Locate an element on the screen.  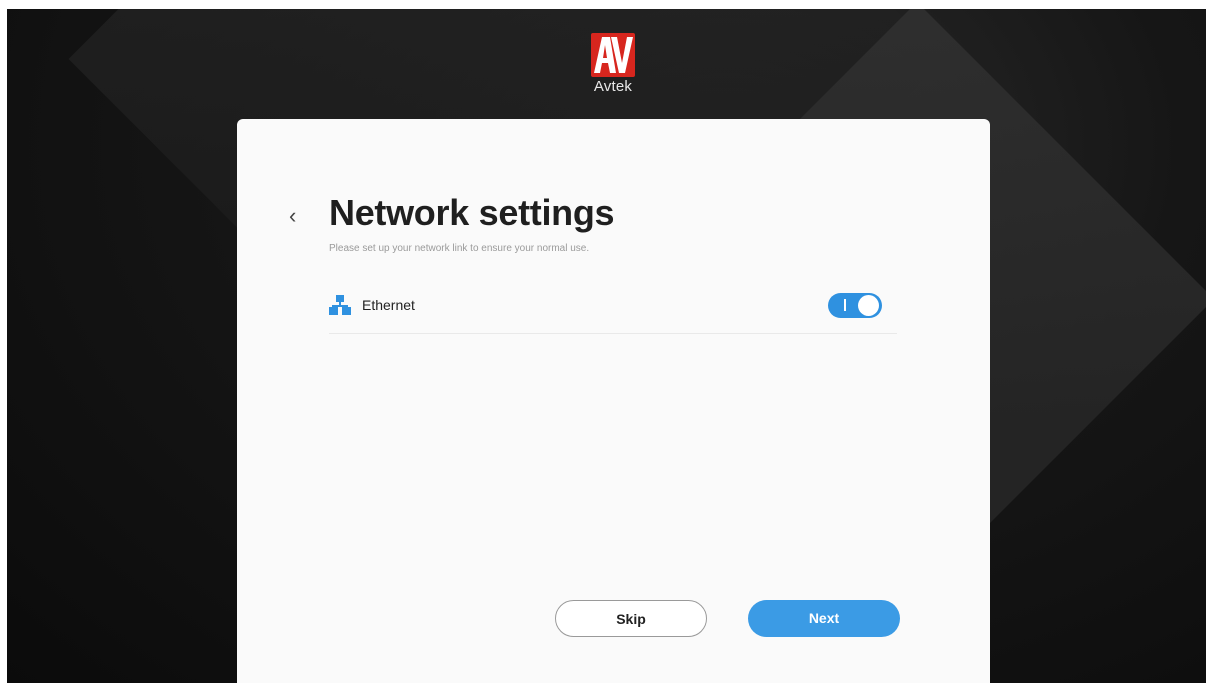
ethernet-network-icon is located at coordinates (340, 305).